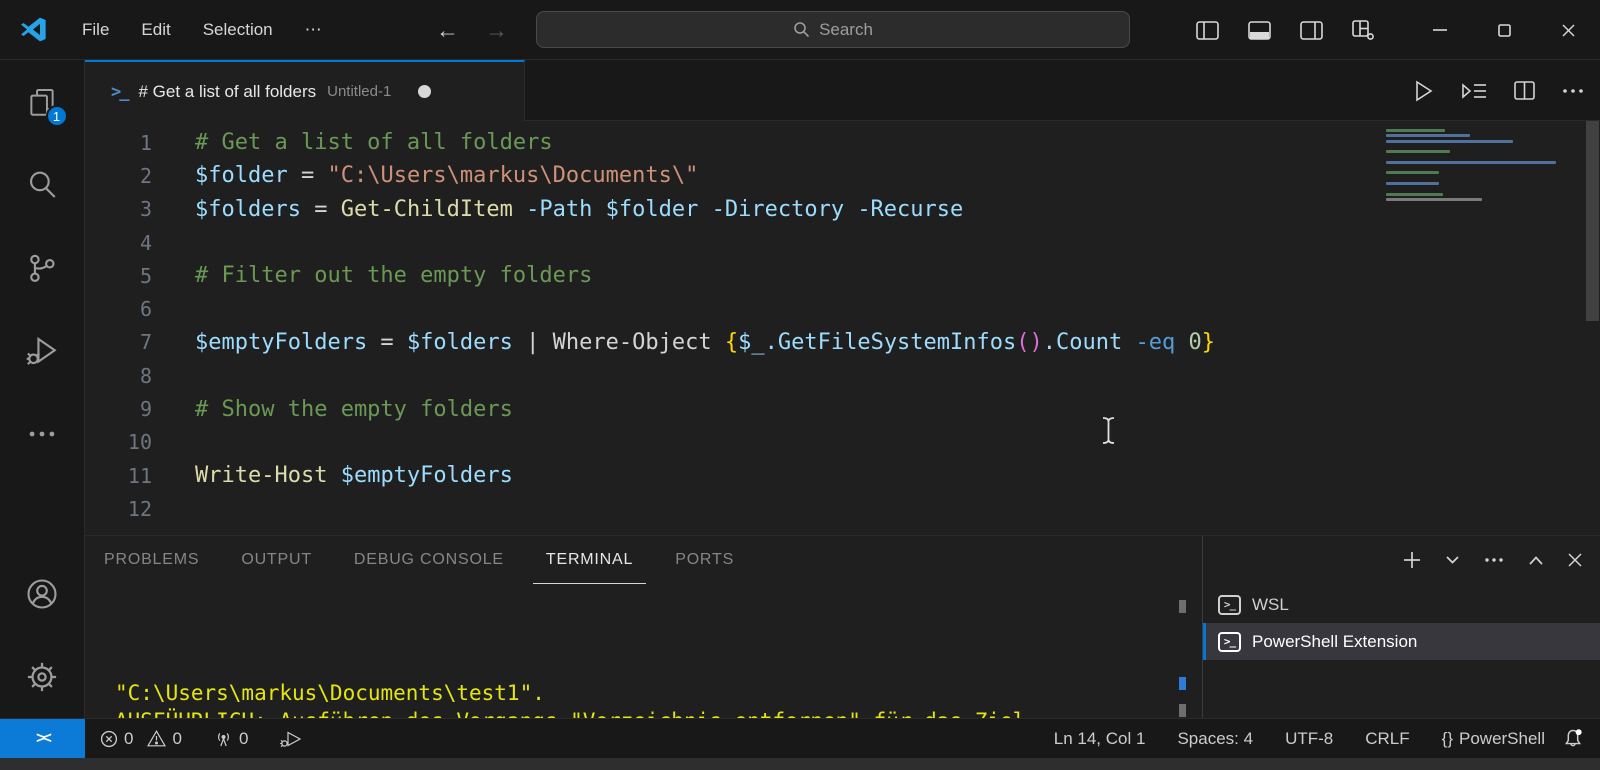 The height and width of the screenshot is (770, 1600). What do you see at coordinates (155, 30) in the screenshot?
I see `menu-edit: Edit` at bounding box center [155, 30].